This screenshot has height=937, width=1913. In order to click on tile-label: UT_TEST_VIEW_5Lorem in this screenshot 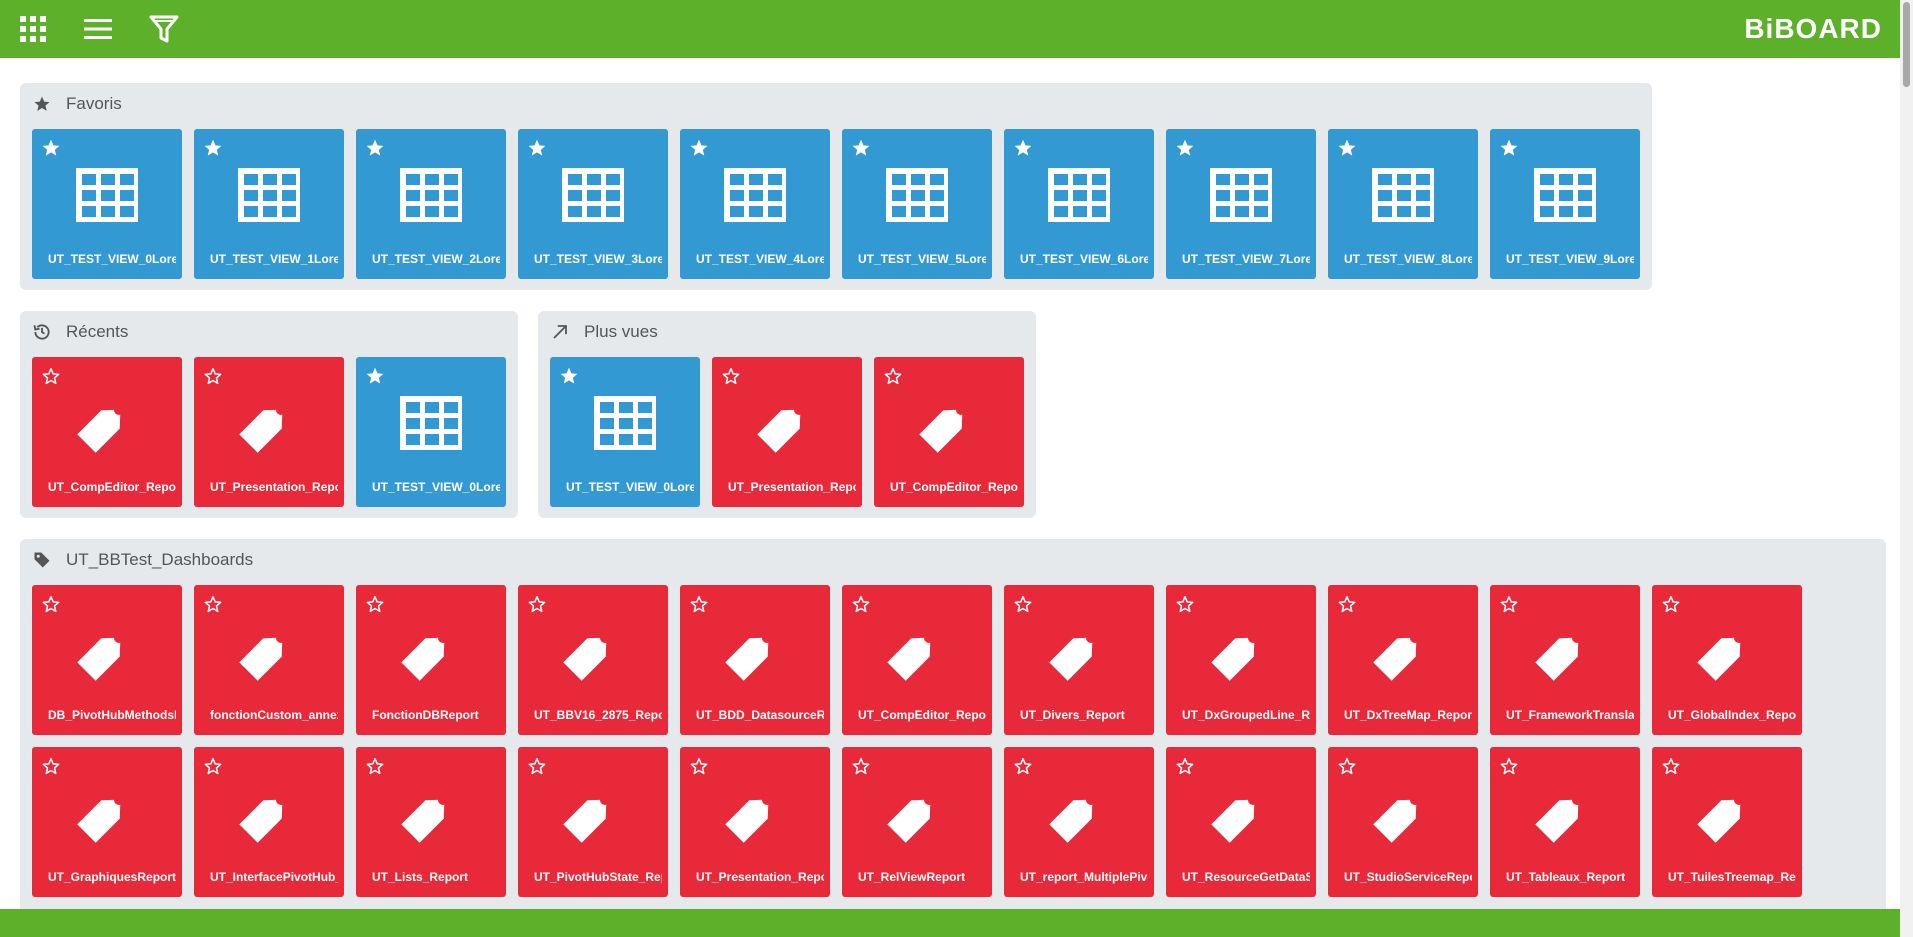, I will do `click(922, 259)`.